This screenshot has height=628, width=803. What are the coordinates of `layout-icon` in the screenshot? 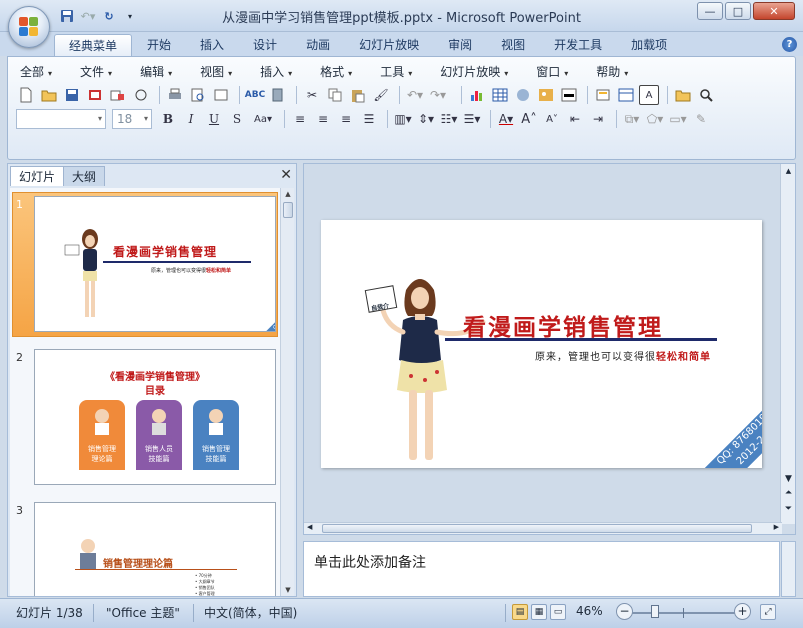 It's located at (221, 95).